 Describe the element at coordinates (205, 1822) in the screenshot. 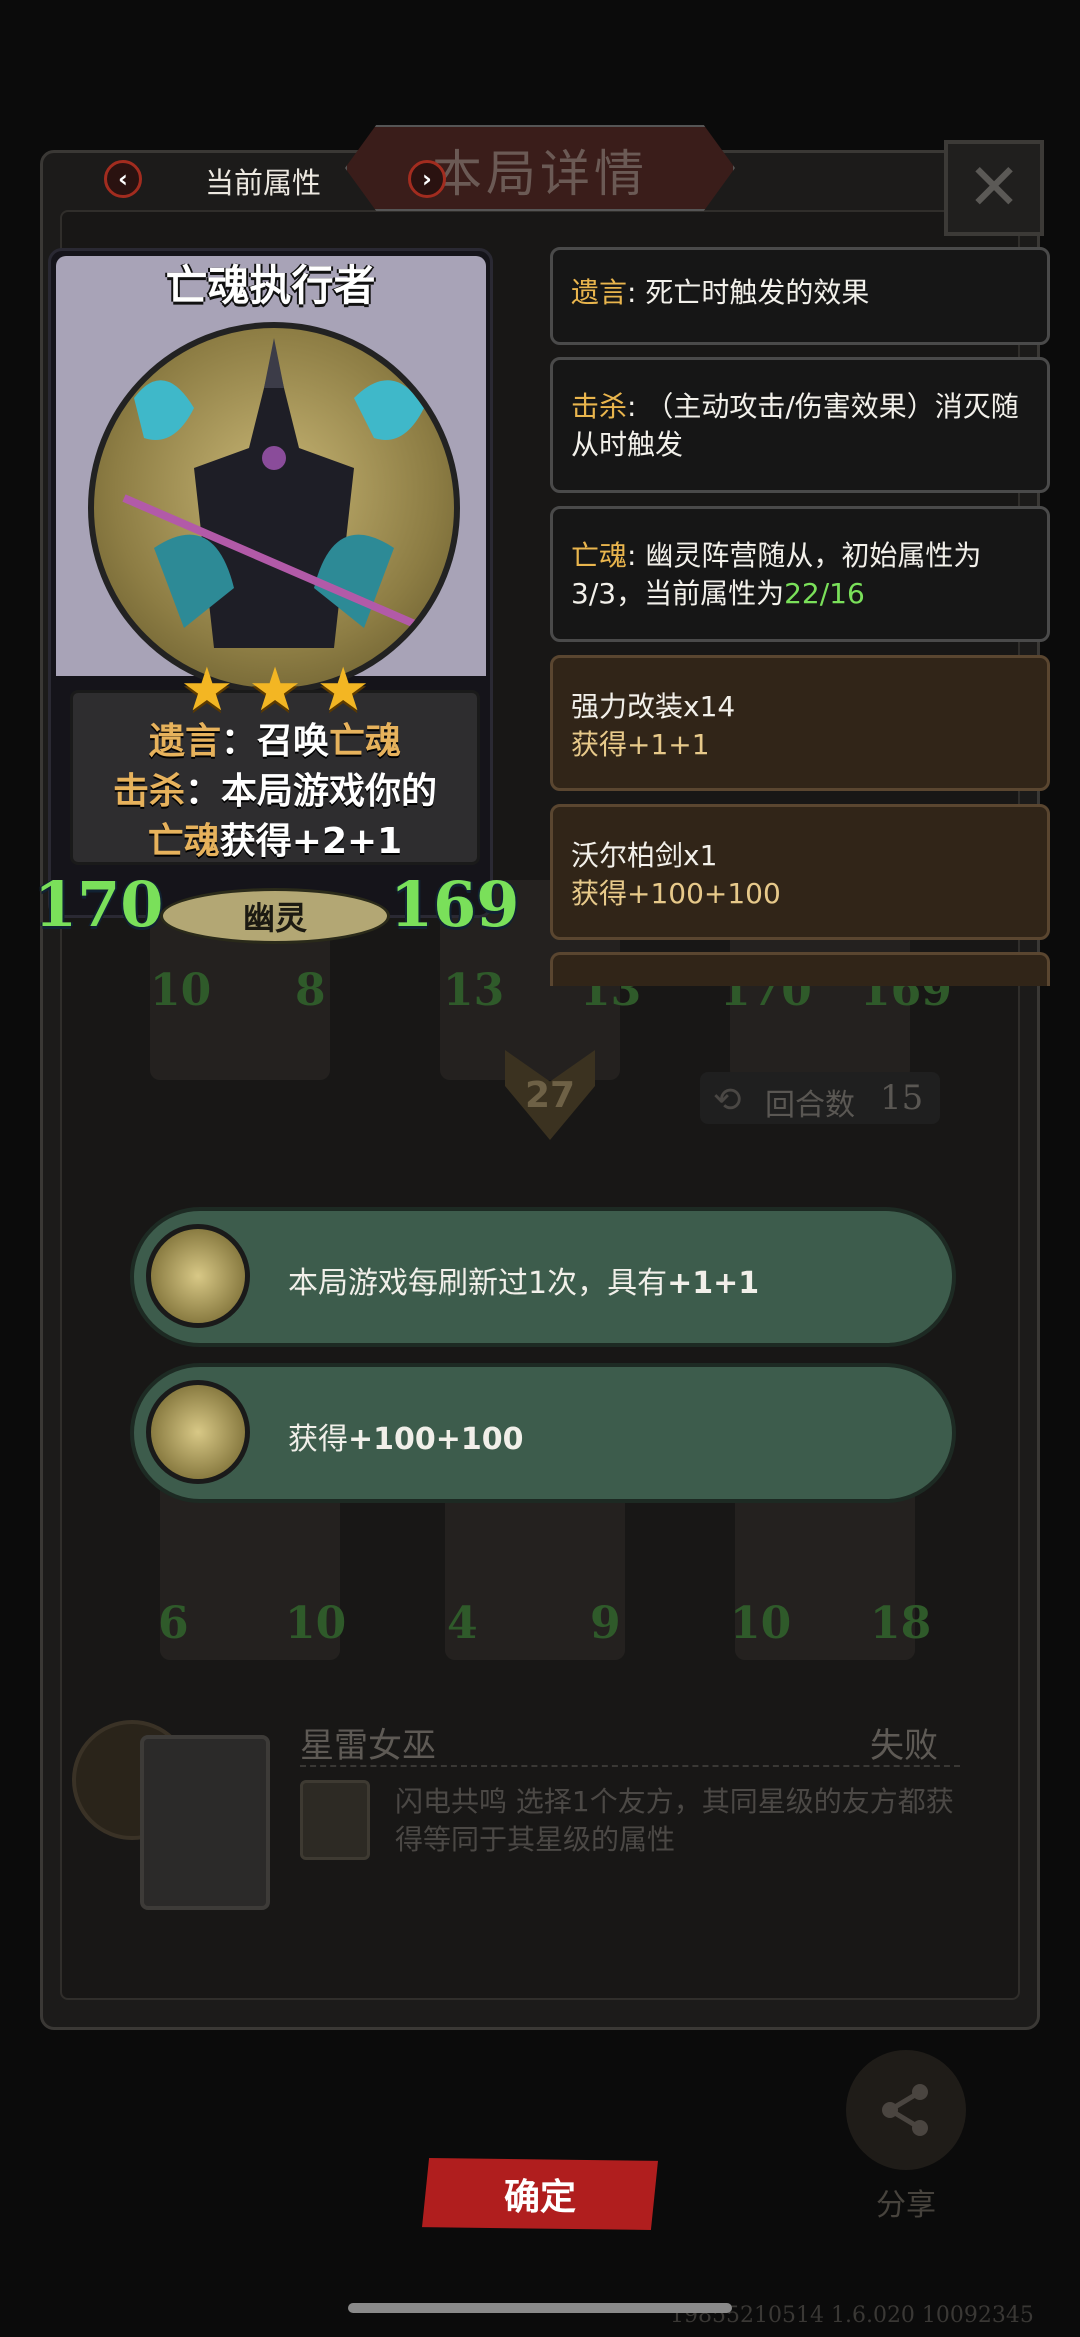

I see `opponent-portrait` at that location.